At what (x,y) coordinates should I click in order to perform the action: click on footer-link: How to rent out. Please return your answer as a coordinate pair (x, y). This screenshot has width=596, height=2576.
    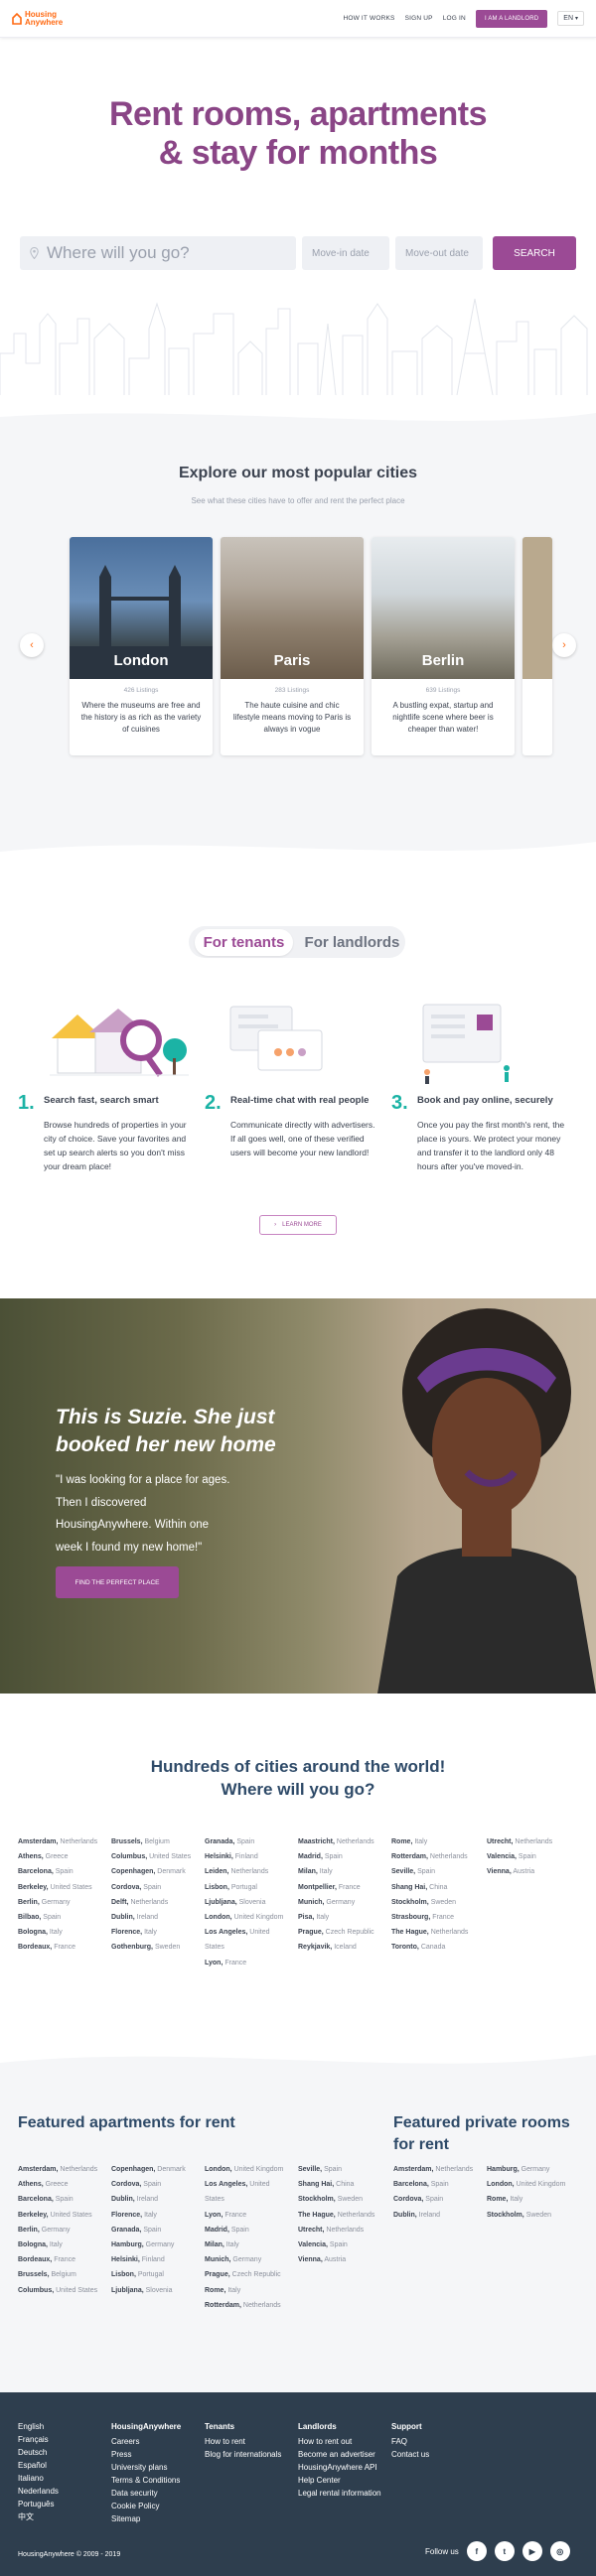
    Looking at the image, I should click on (344, 2441).